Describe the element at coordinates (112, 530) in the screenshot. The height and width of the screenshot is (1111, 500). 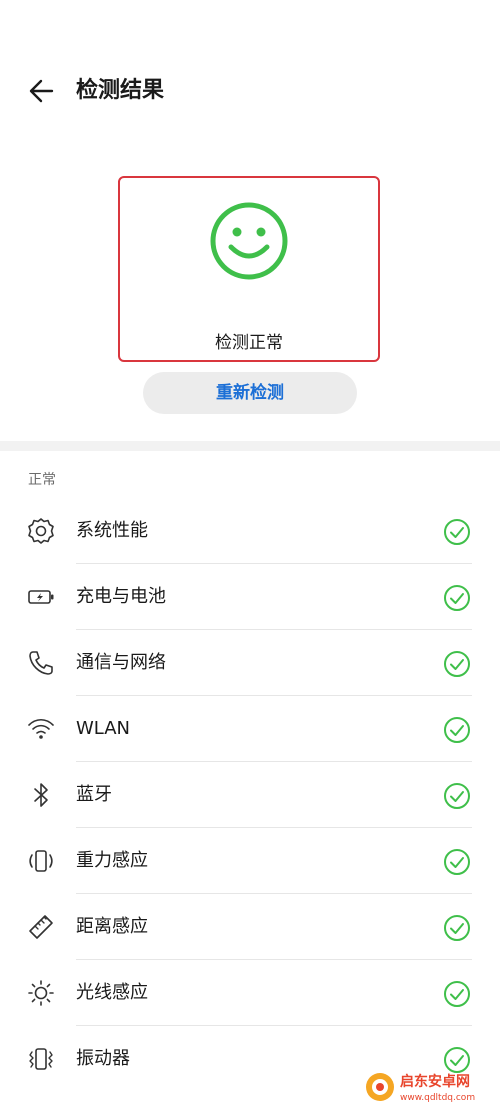
I see `list-item-label: 系统性能` at that location.